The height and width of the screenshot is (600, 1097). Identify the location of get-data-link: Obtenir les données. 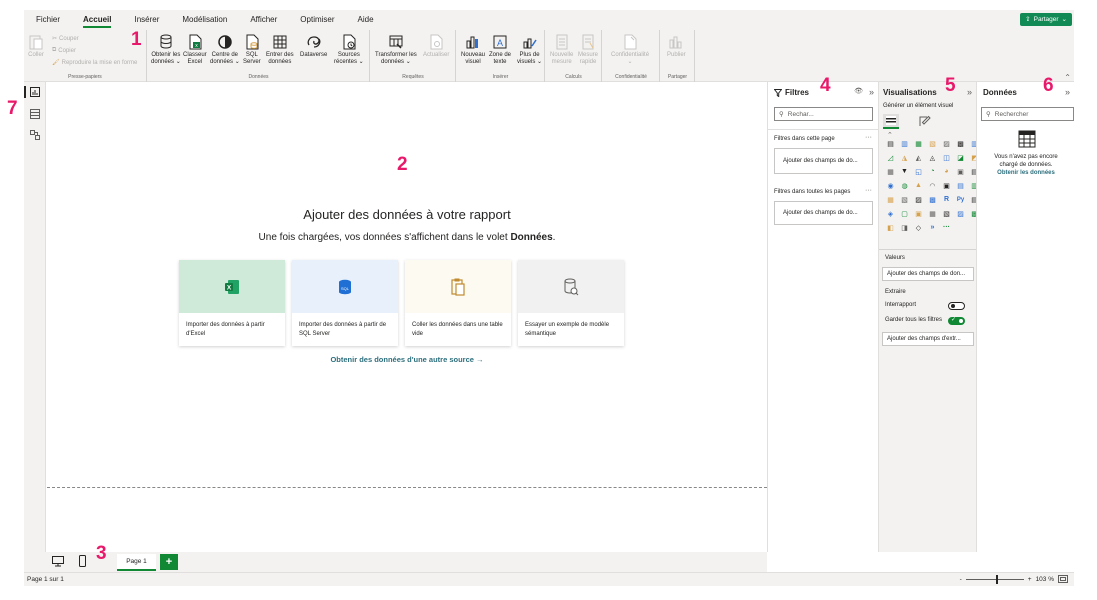
(1026, 173).